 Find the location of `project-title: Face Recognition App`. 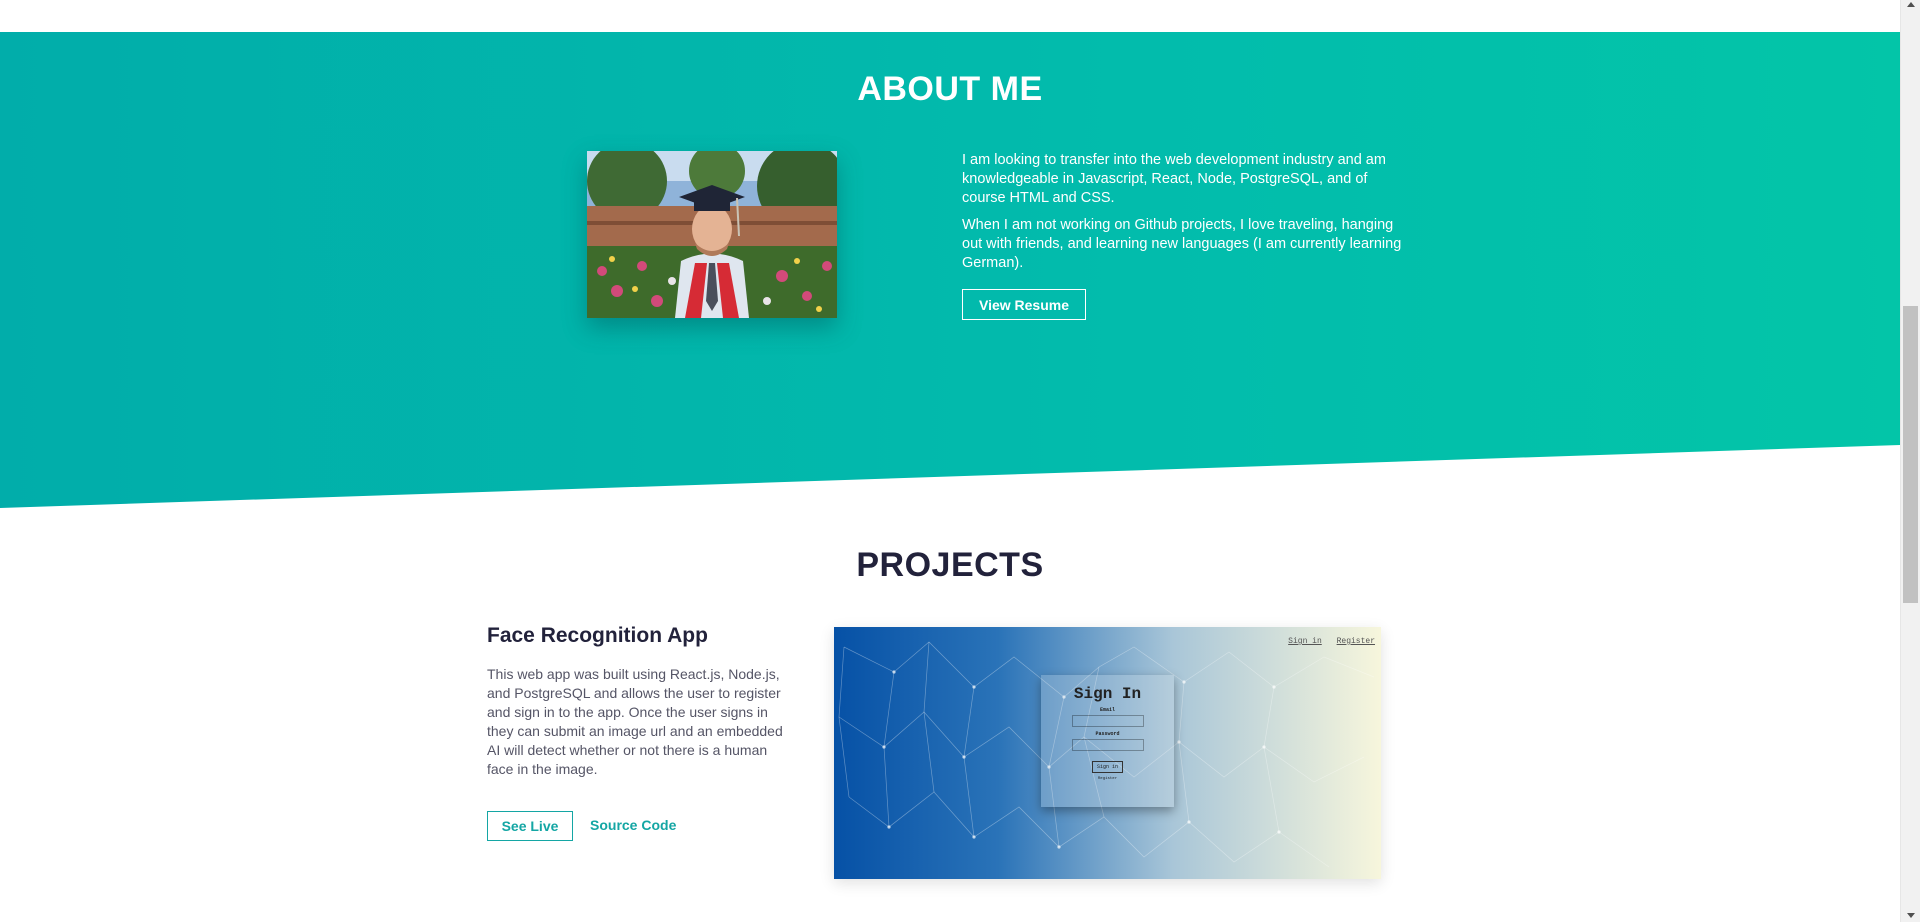

project-title: Face Recognition App is located at coordinates (597, 635).